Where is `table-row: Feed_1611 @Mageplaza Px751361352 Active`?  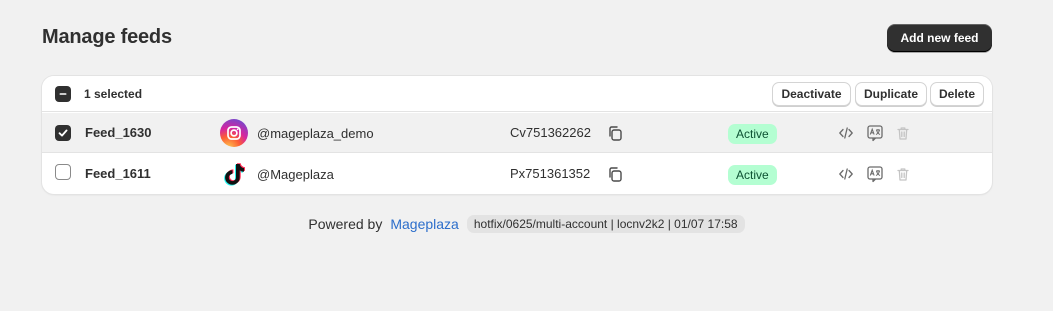 table-row: Feed_1611 @Mageplaza Px751361352 Active is located at coordinates (517, 174).